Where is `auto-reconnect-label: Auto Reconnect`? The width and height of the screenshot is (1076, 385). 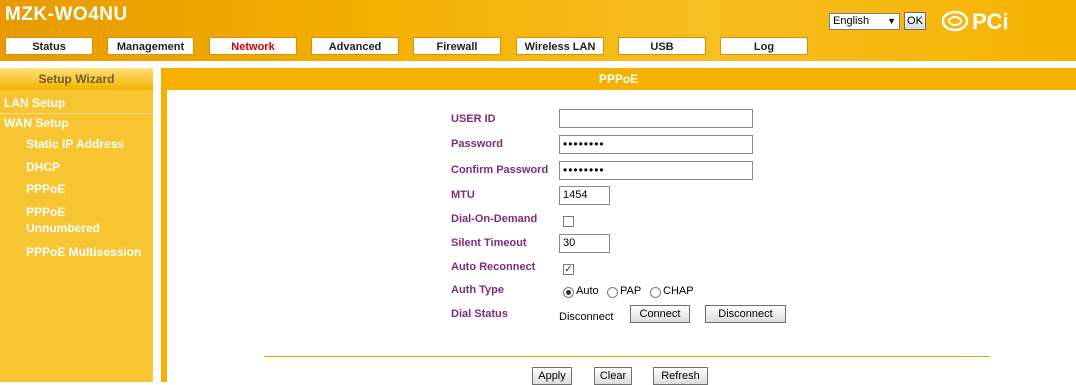
auto-reconnect-label: Auto Reconnect is located at coordinates (493, 267).